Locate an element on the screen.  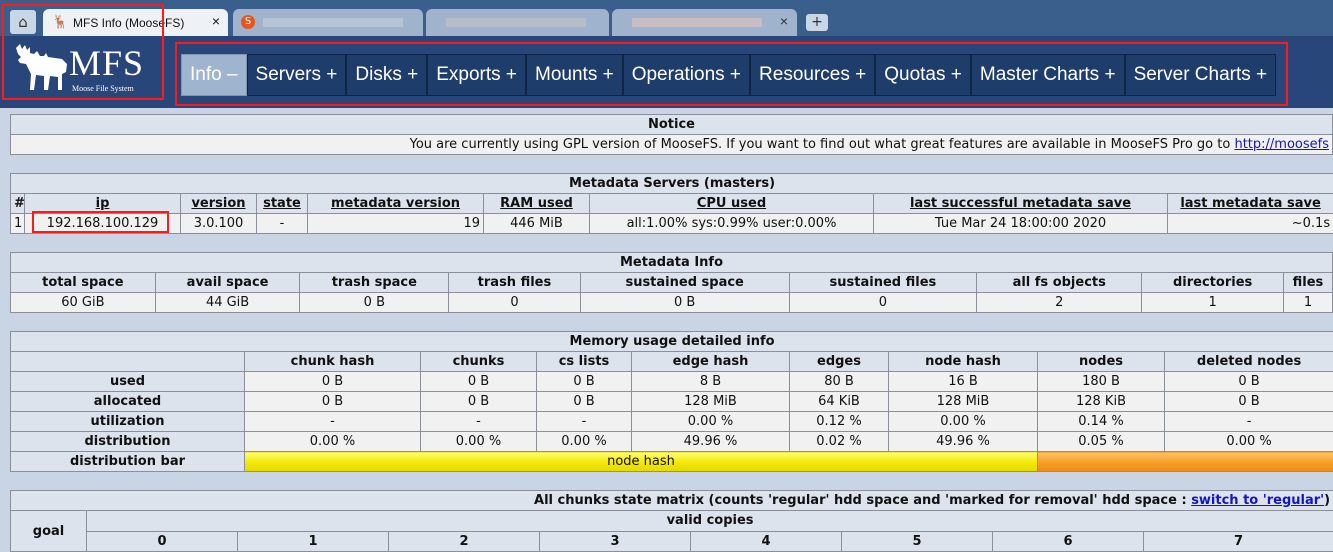
col-header: all fs objects is located at coordinates (1059, 283).